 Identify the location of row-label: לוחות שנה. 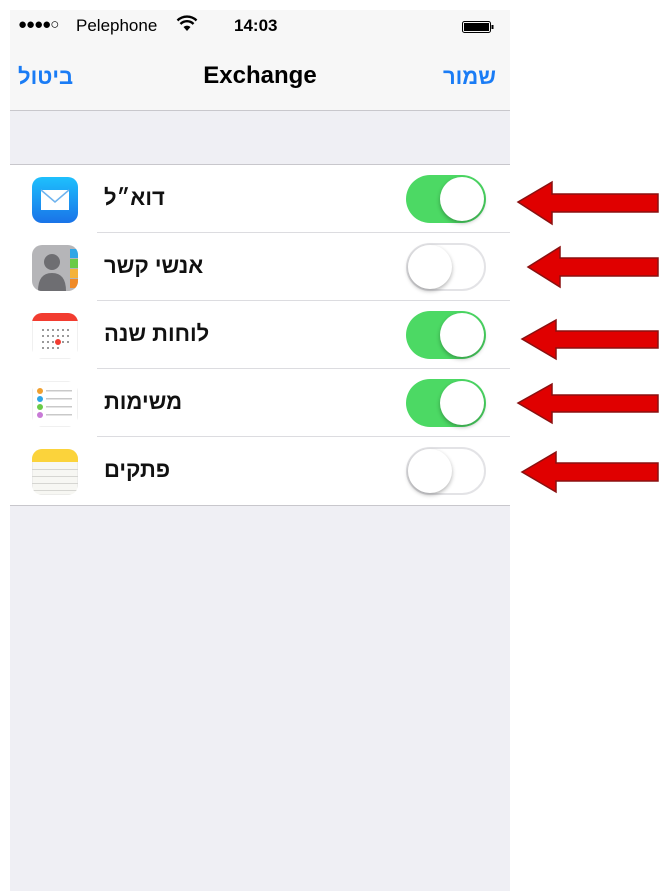
(157, 333).